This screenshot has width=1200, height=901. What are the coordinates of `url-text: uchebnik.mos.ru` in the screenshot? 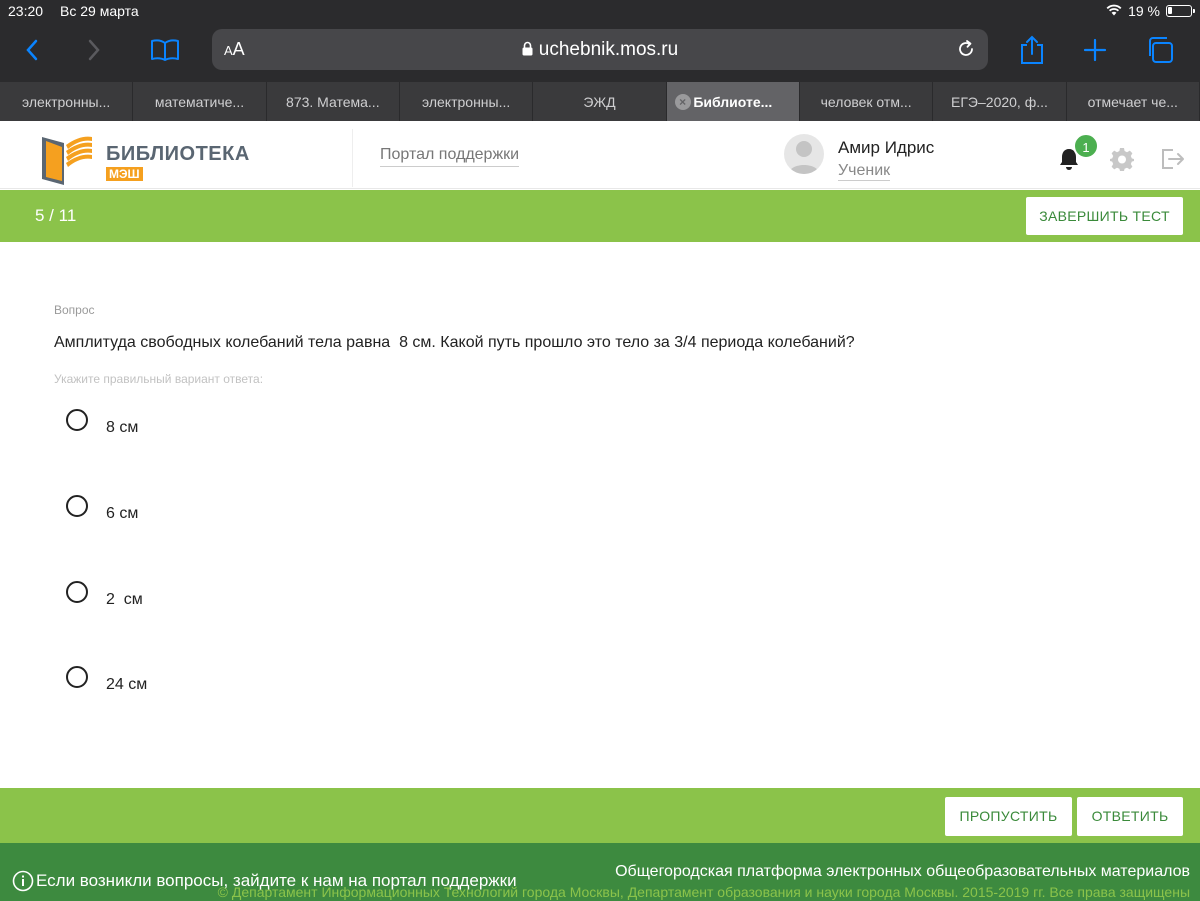 It's located at (600, 50).